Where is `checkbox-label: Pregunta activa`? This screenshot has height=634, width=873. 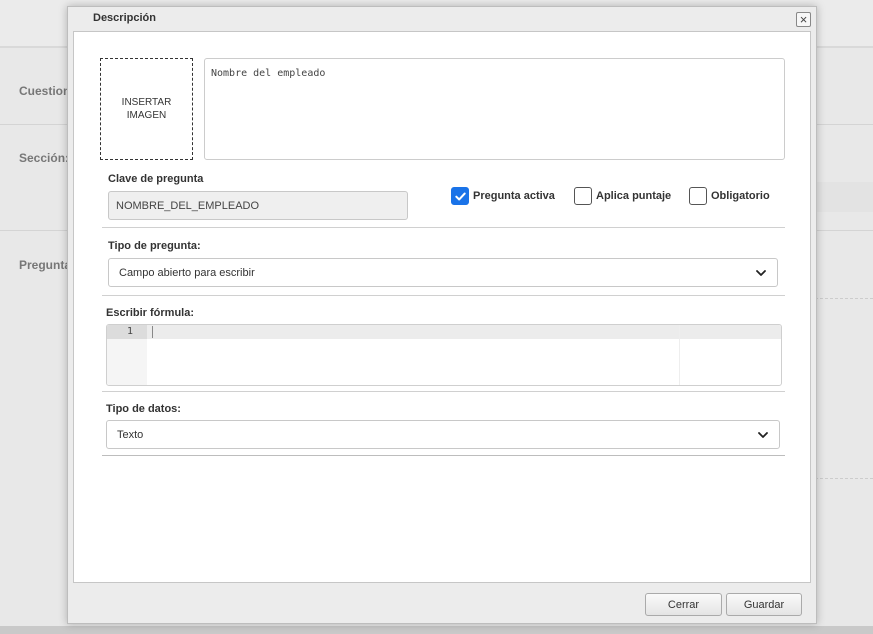
checkbox-label: Pregunta activa is located at coordinates (514, 196).